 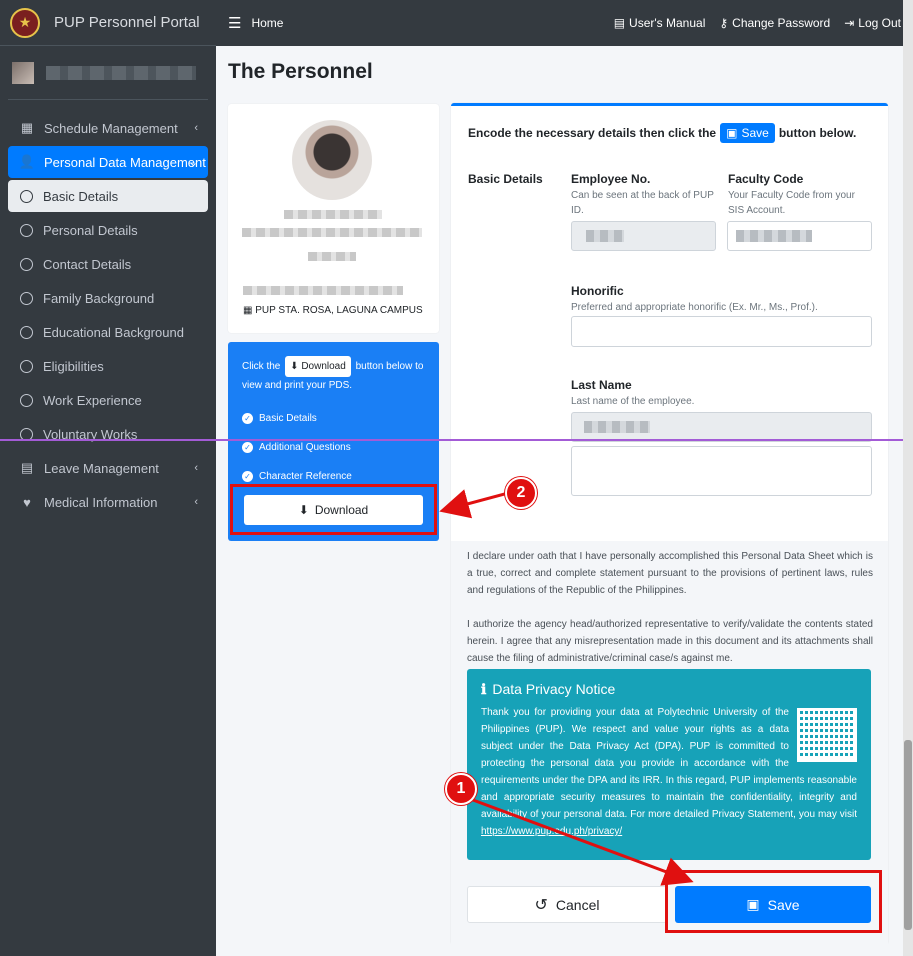 I want to click on privacy-link: https://www.pup.edu.ph/privacy/, so click(x=551, y=831).